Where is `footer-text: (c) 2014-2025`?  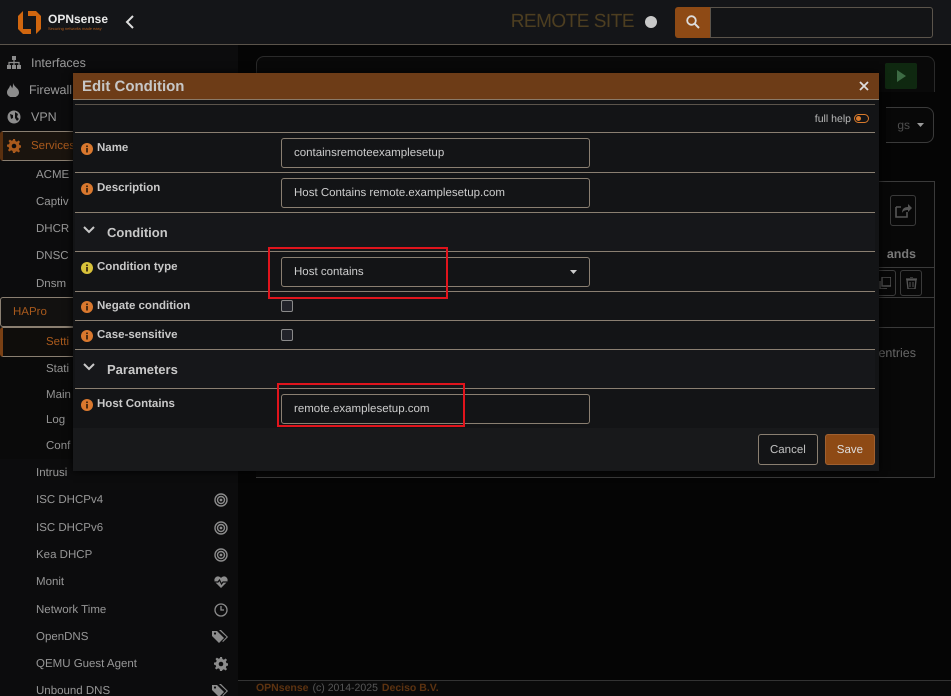
footer-text: (c) 2014-2025 is located at coordinates (345, 688).